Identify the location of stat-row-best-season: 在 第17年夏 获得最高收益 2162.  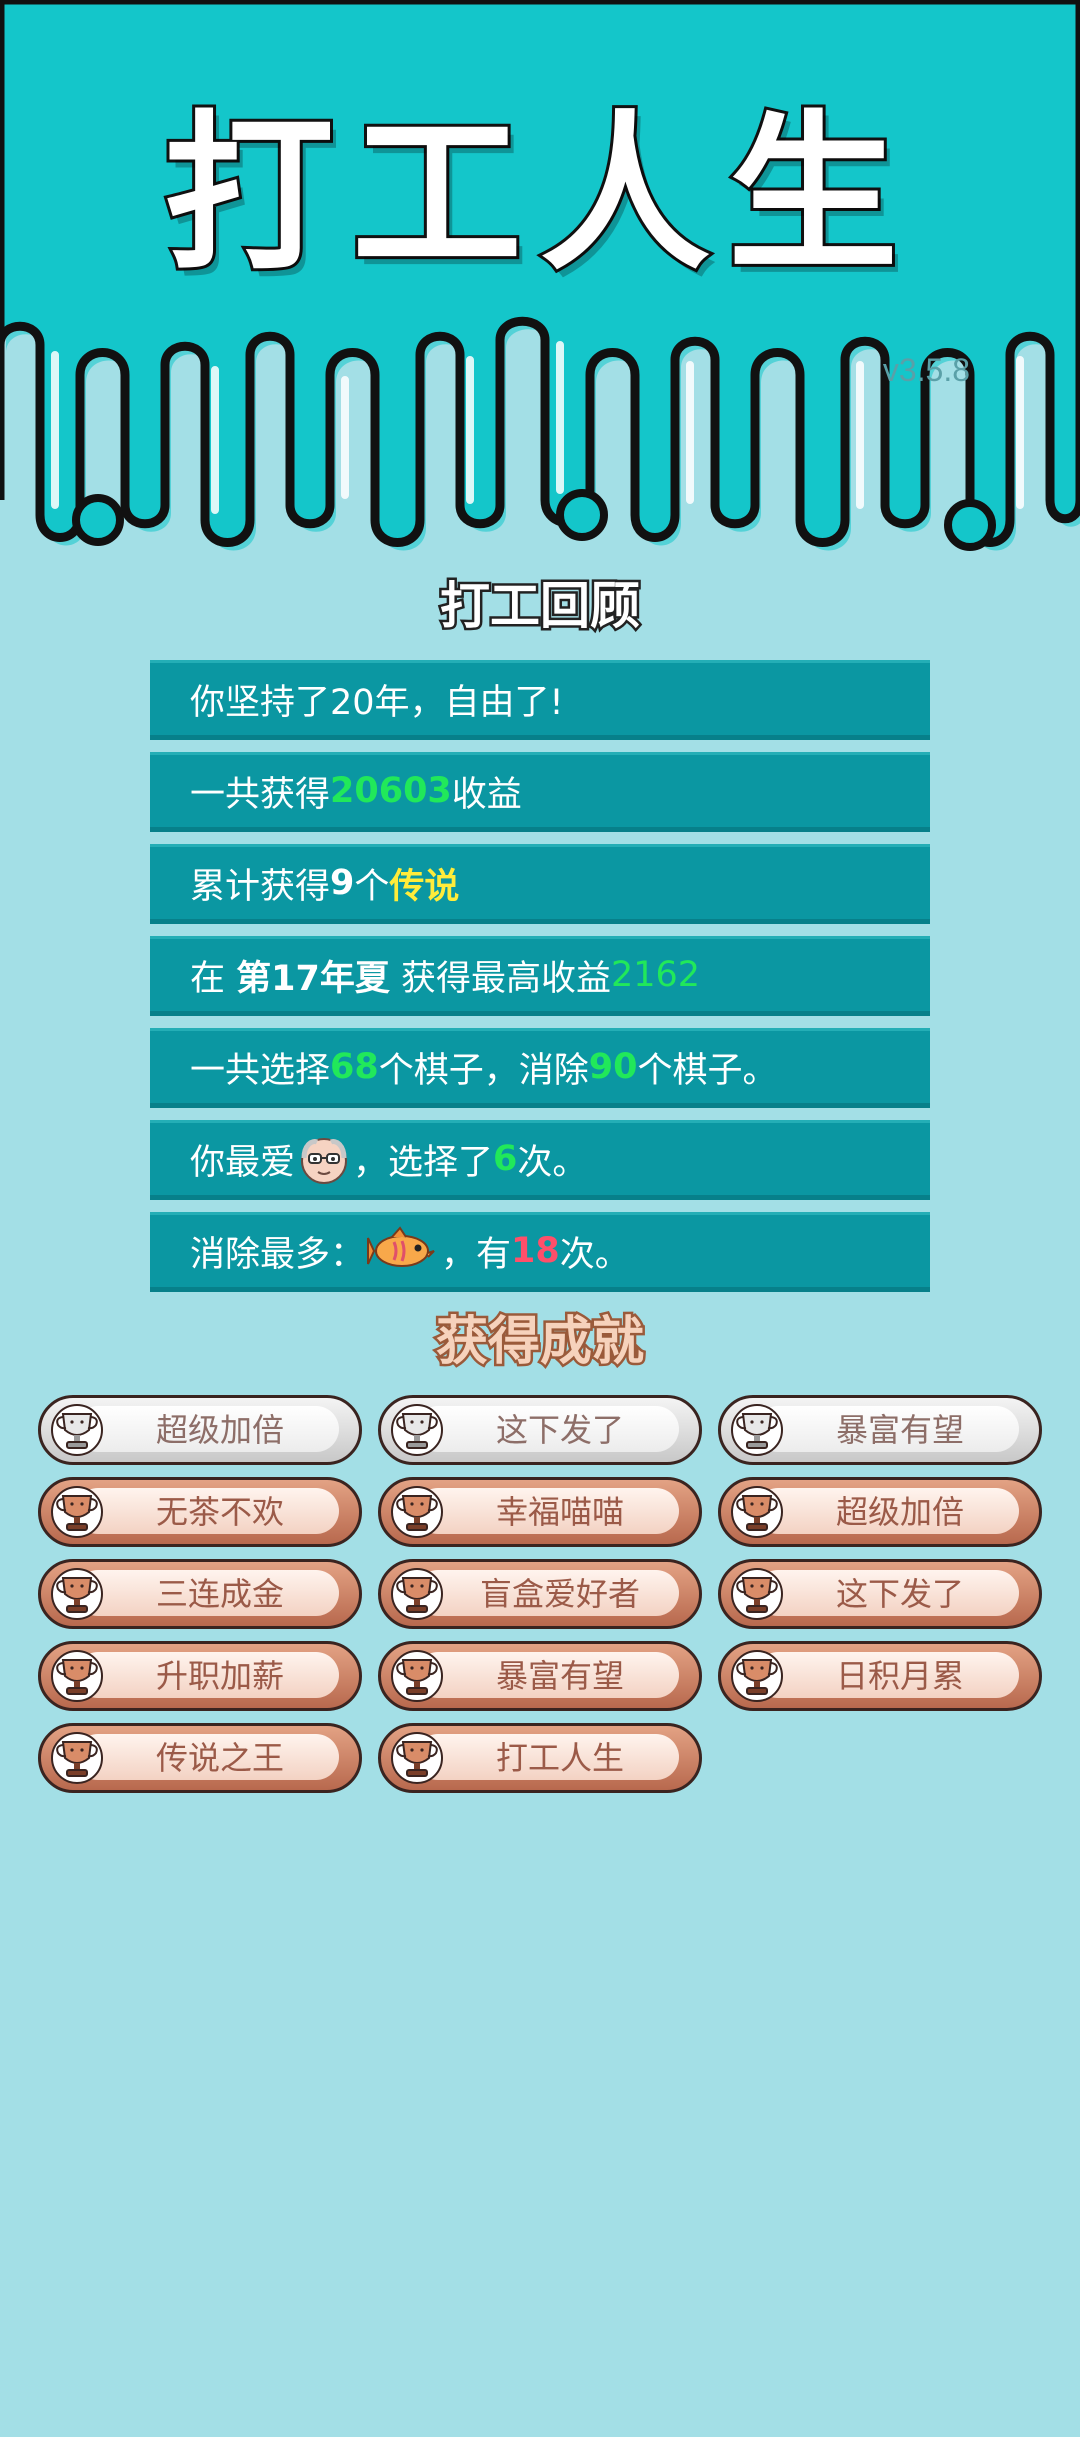
(540, 976).